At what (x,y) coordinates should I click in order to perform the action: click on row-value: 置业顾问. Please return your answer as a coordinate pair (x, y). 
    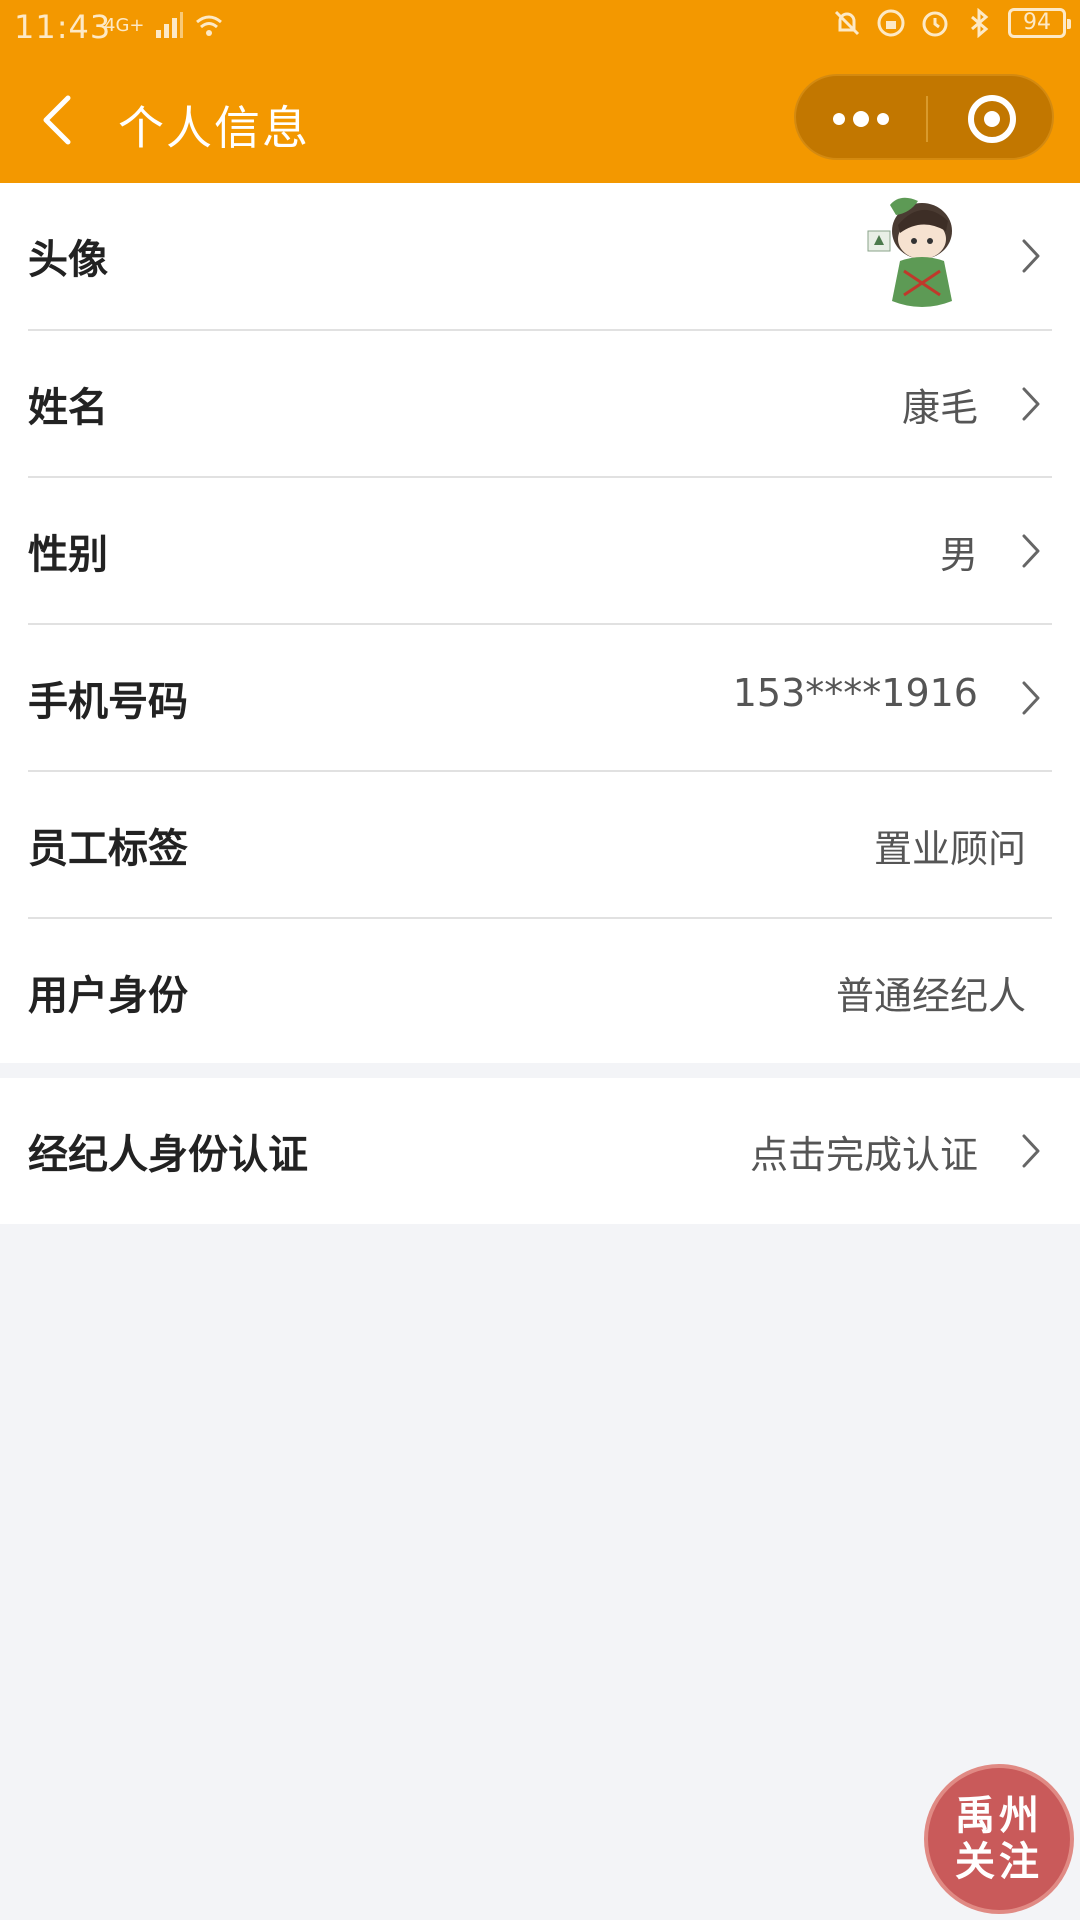
    Looking at the image, I should click on (949, 849).